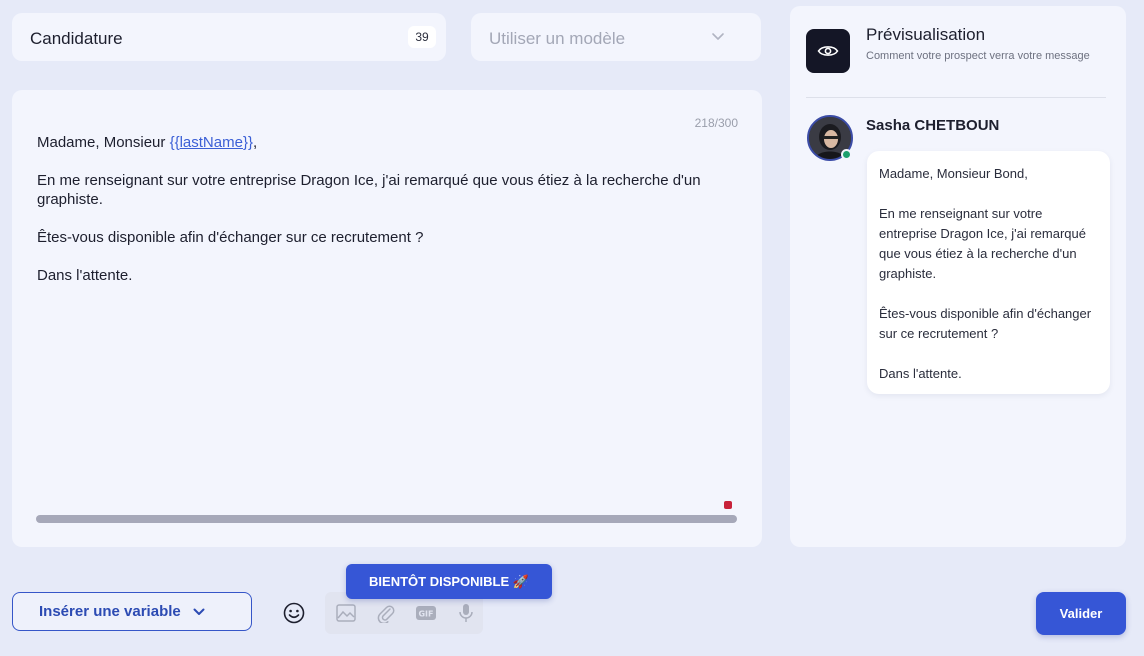 The width and height of the screenshot is (1144, 656). I want to click on gif-icon: GIF, so click(426, 613).